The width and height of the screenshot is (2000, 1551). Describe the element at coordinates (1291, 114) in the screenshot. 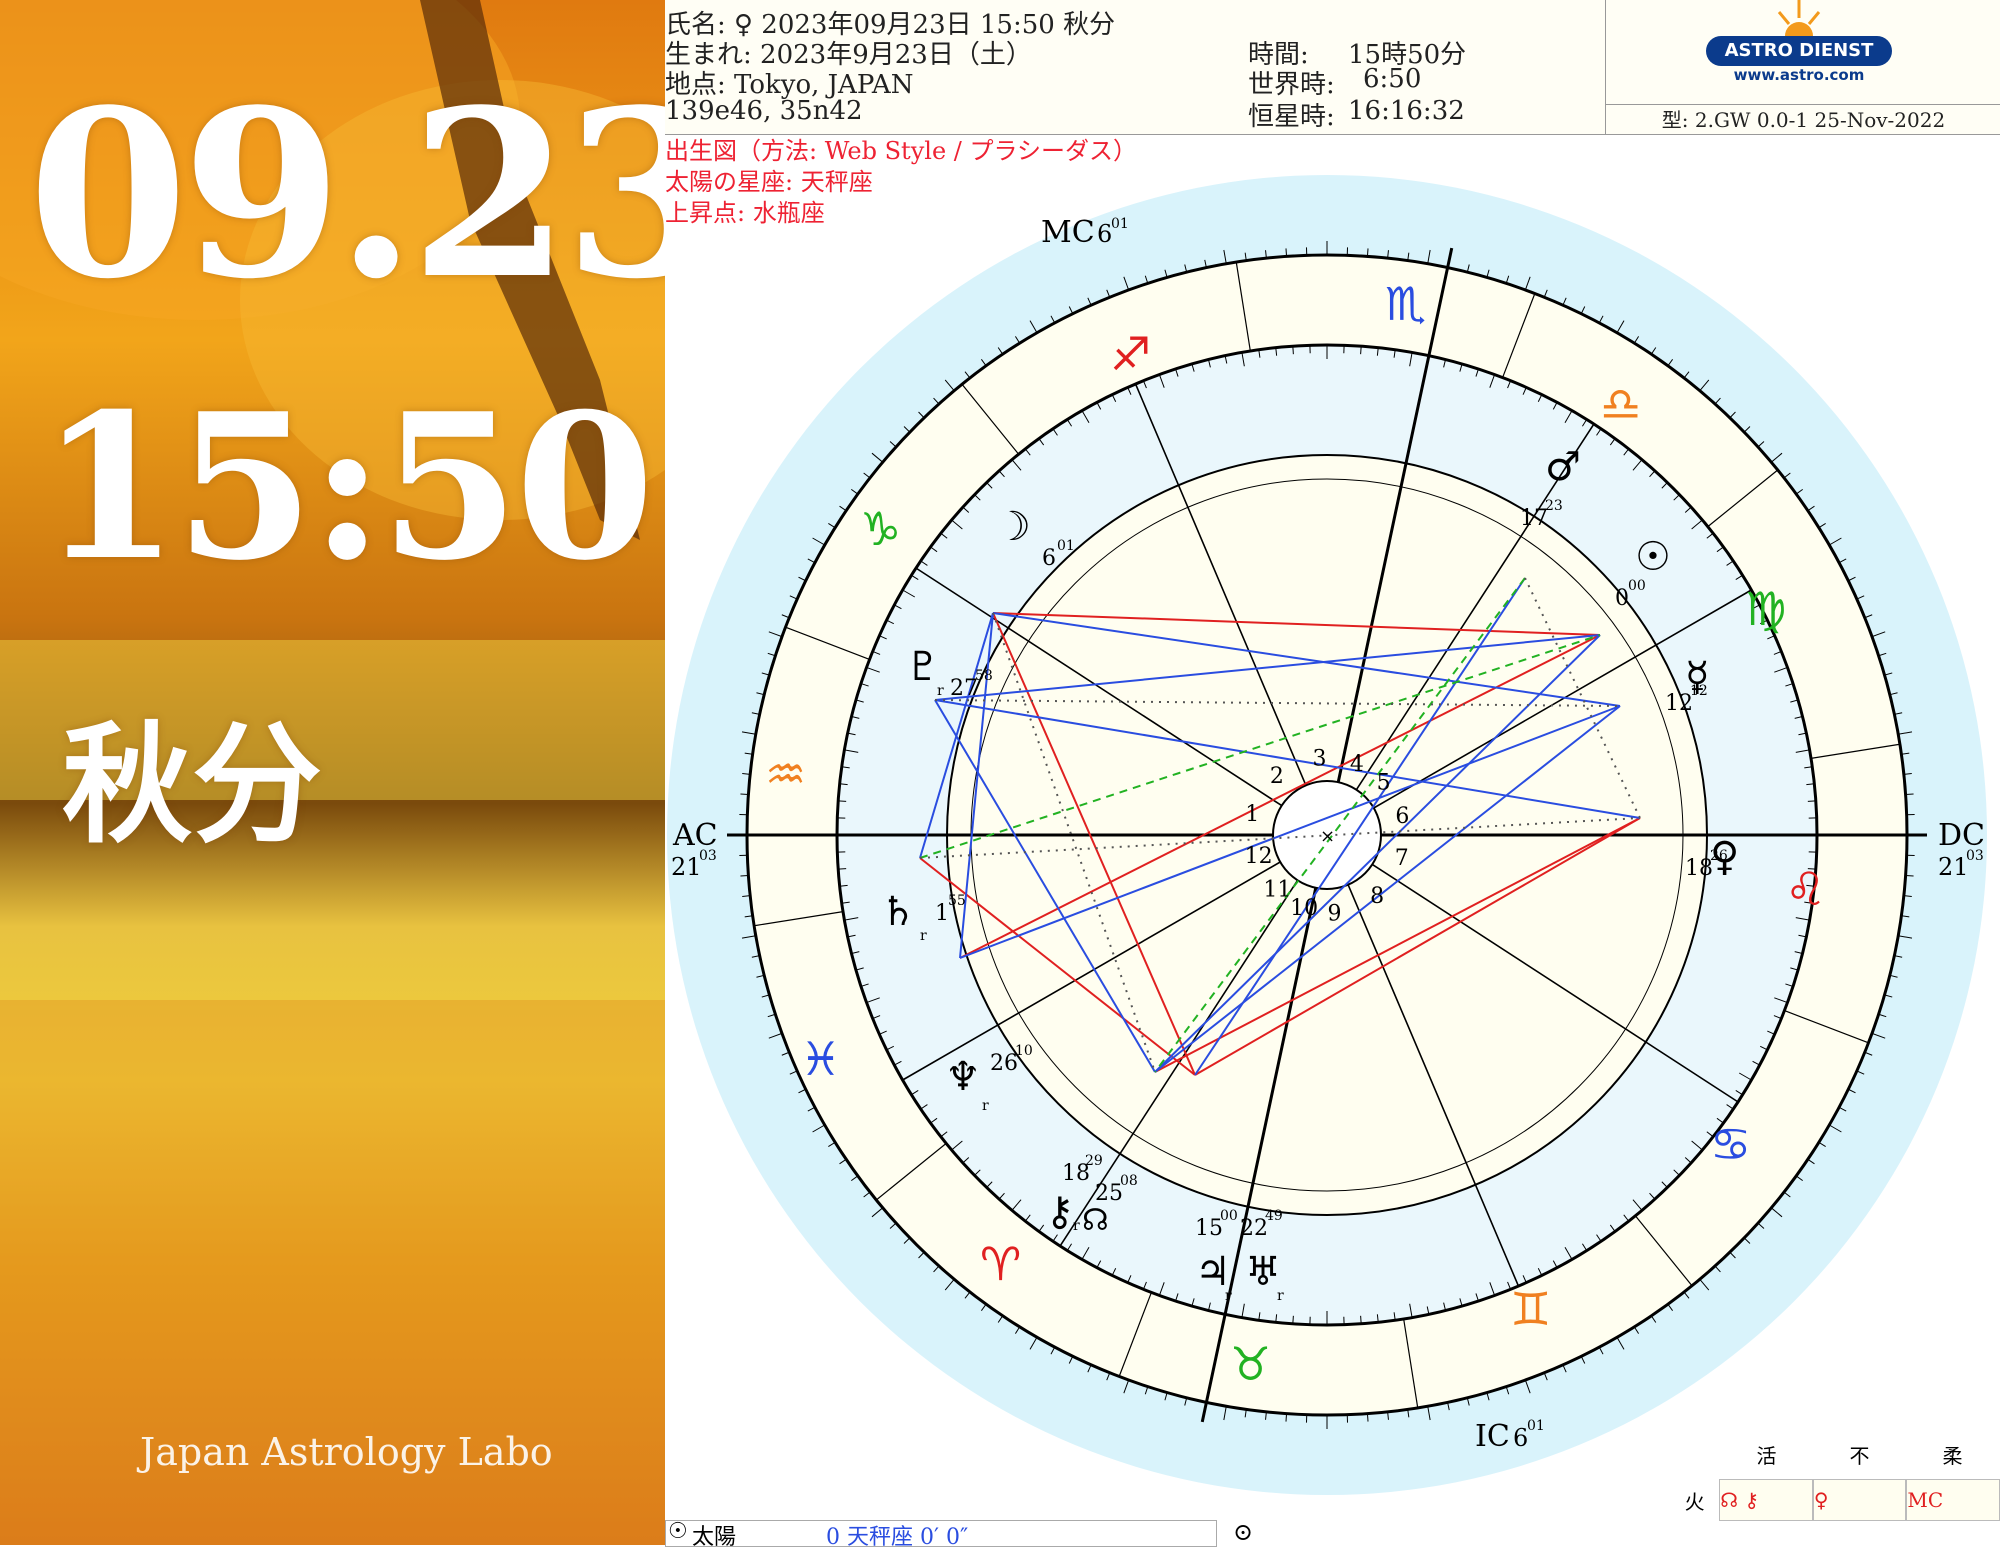

I see `sidereal-label: 恒星時:` at that location.